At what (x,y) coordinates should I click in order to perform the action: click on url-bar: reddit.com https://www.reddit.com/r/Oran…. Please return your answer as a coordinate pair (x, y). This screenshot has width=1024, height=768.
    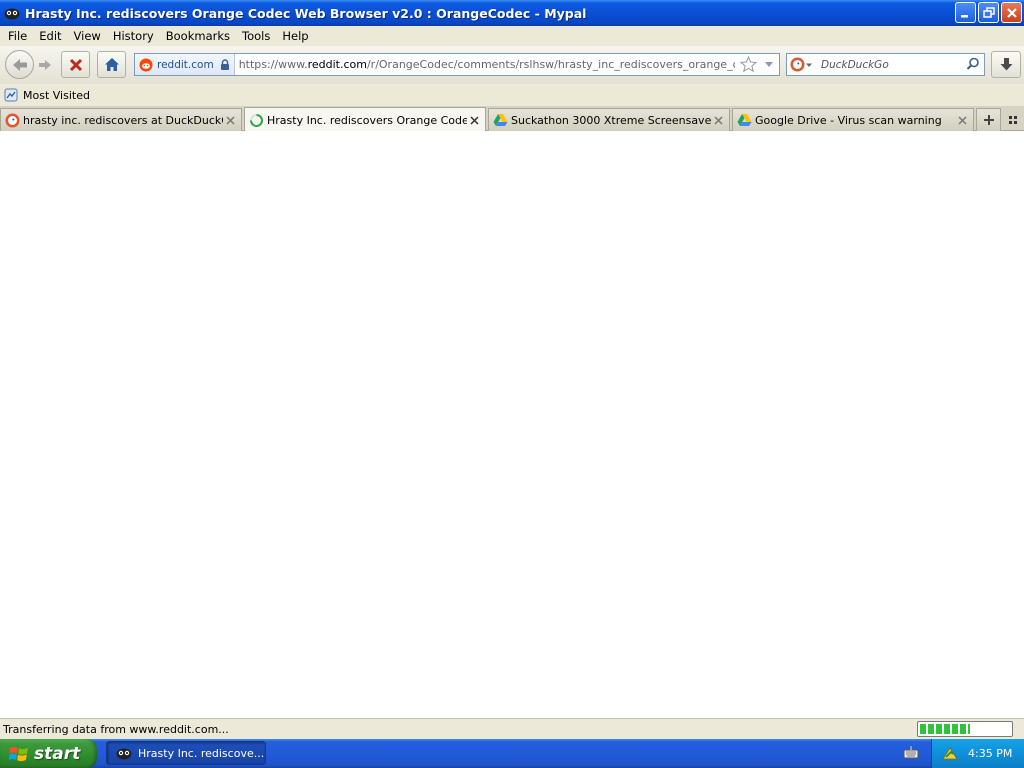
    Looking at the image, I should click on (457, 64).